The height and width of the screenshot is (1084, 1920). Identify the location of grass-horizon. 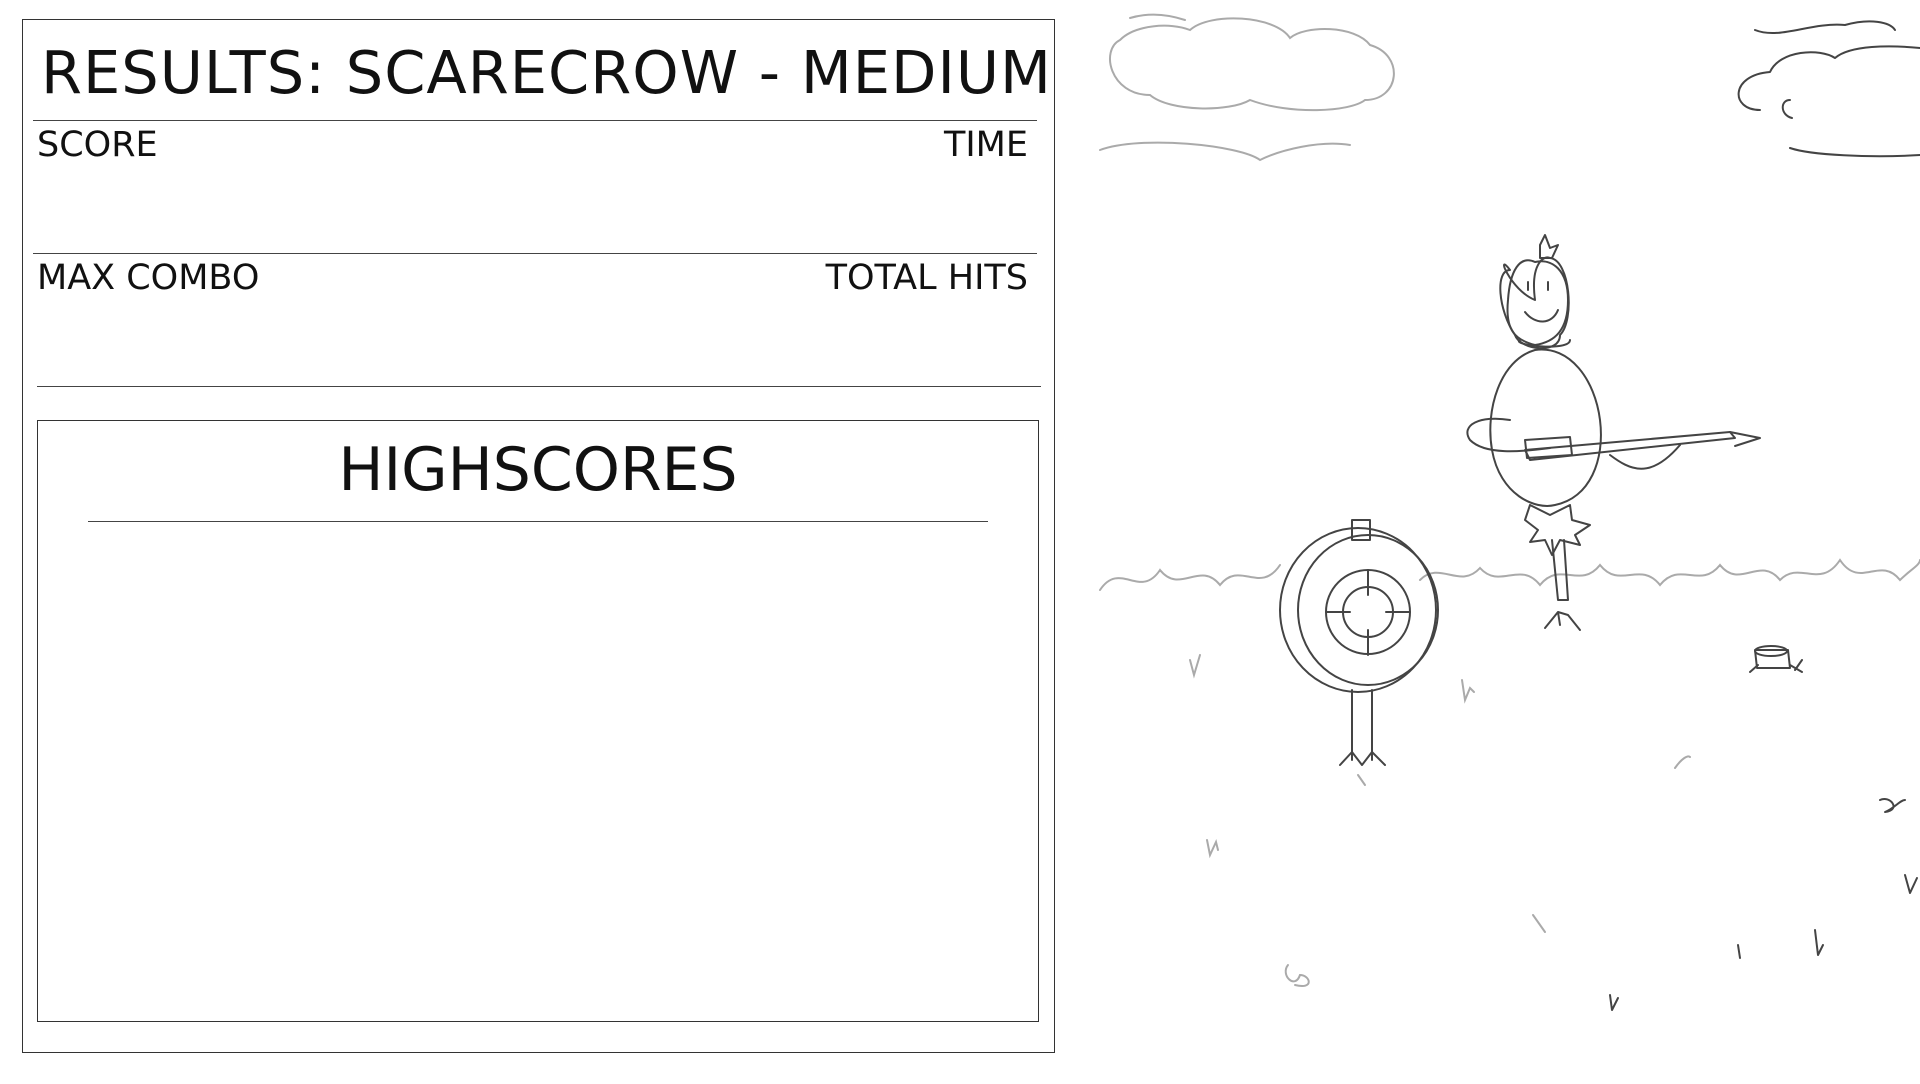
(1509, 574).